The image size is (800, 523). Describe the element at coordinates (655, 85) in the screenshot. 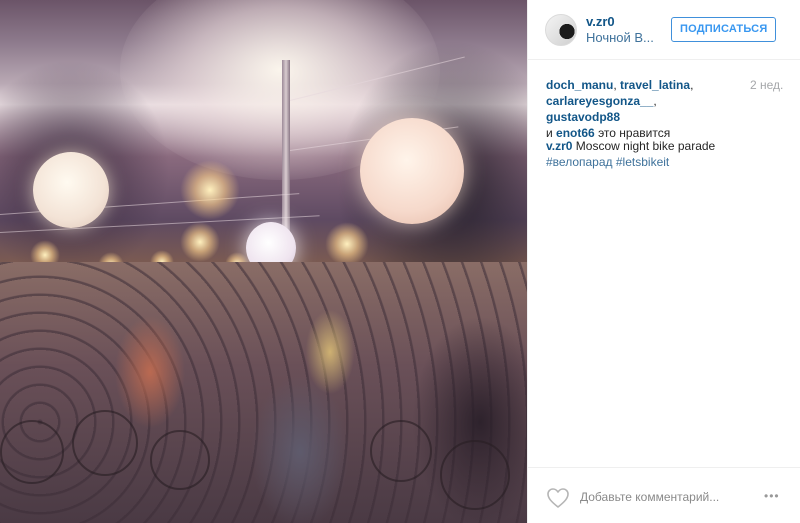

I see `liker-link: travel_latina` at that location.